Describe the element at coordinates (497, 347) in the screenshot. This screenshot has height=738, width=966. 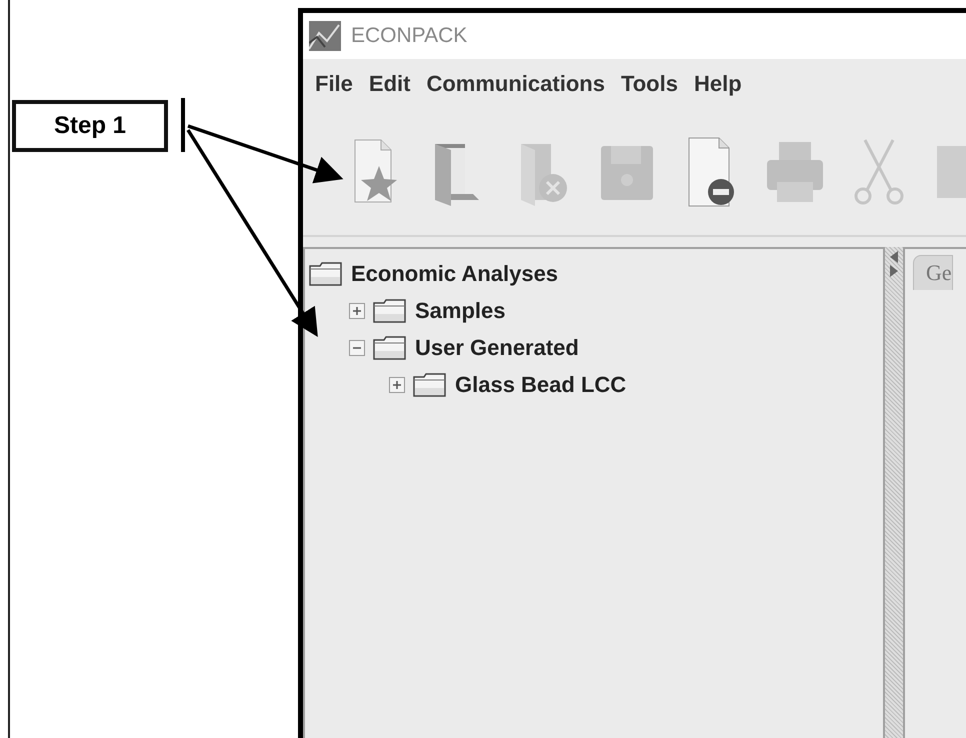
I see `tree-item: User Generated` at that location.